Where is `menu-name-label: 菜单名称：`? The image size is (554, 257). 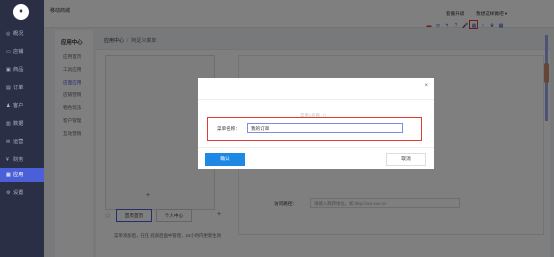 menu-name-label: 菜单名称： is located at coordinates (228, 128).